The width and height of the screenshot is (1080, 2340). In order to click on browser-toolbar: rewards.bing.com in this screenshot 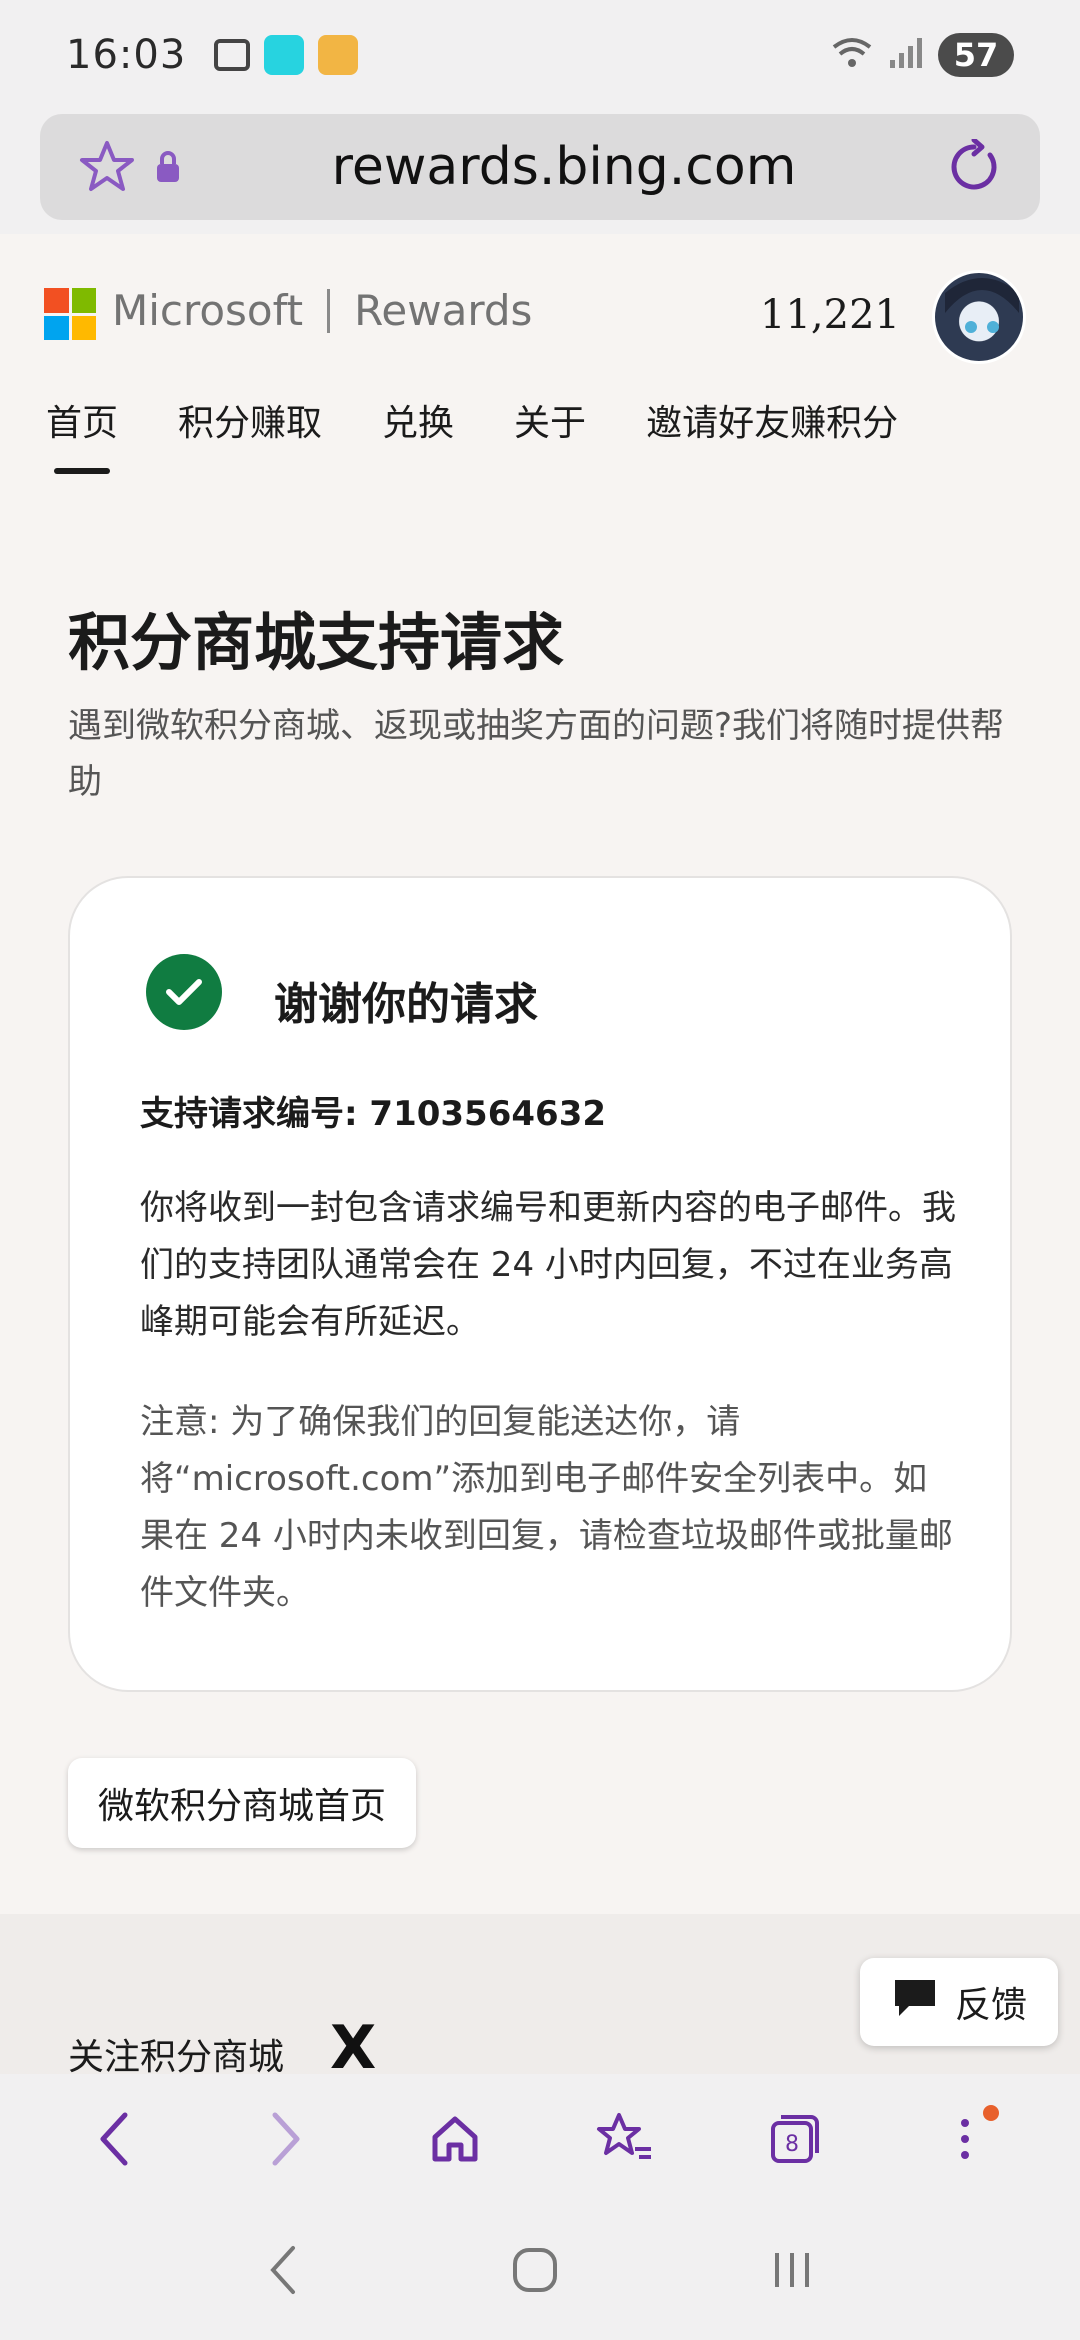, I will do `click(540, 172)`.